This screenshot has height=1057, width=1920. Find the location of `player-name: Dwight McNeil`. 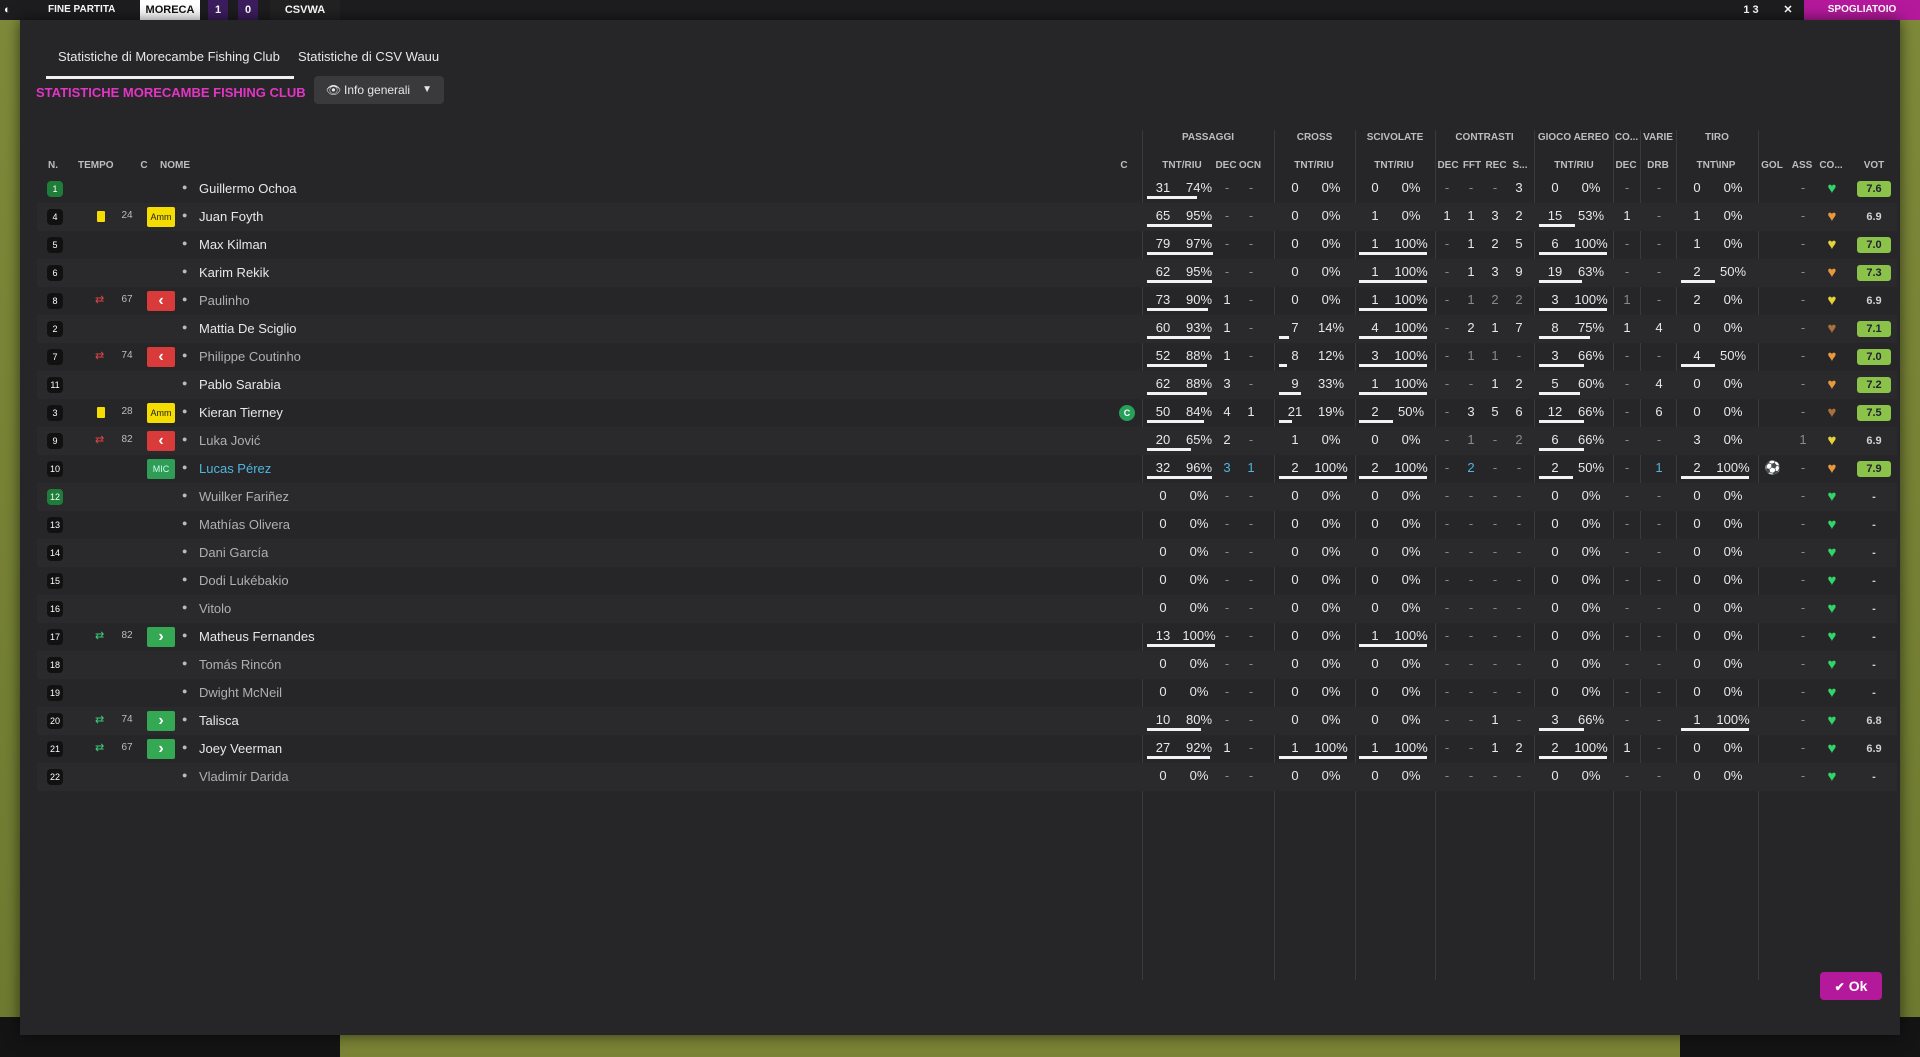

player-name: Dwight McNeil is located at coordinates (240, 692).